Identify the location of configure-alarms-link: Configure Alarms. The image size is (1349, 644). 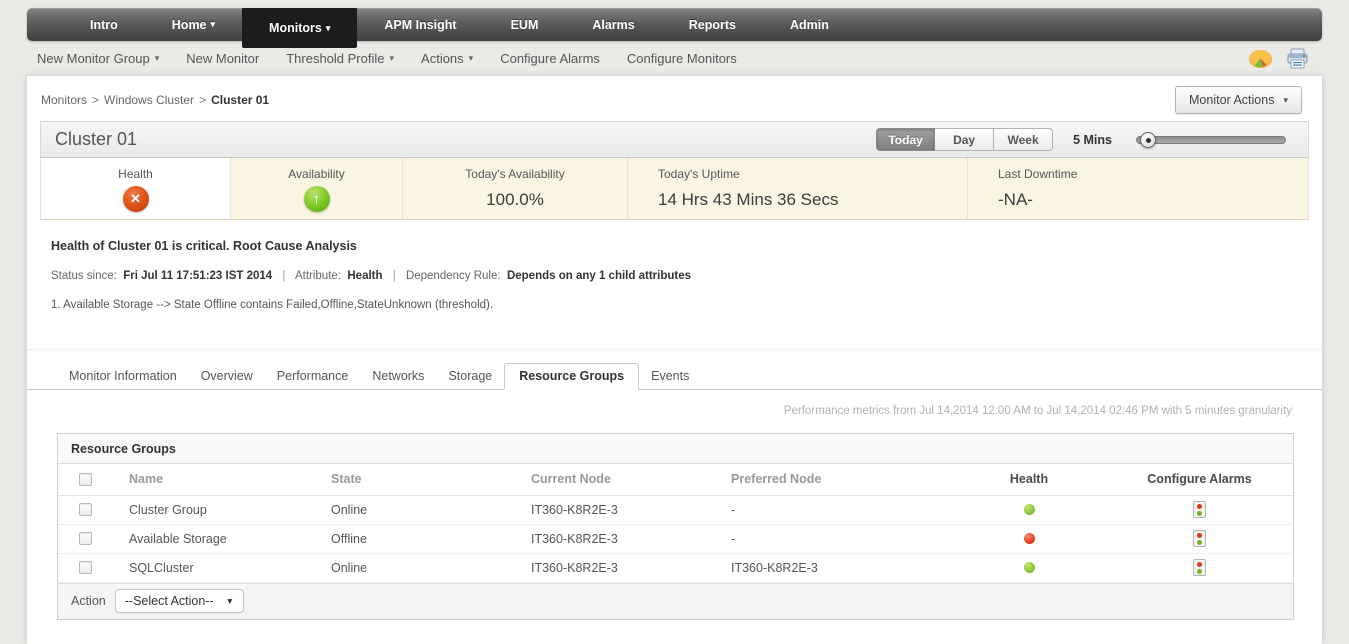
(550, 58).